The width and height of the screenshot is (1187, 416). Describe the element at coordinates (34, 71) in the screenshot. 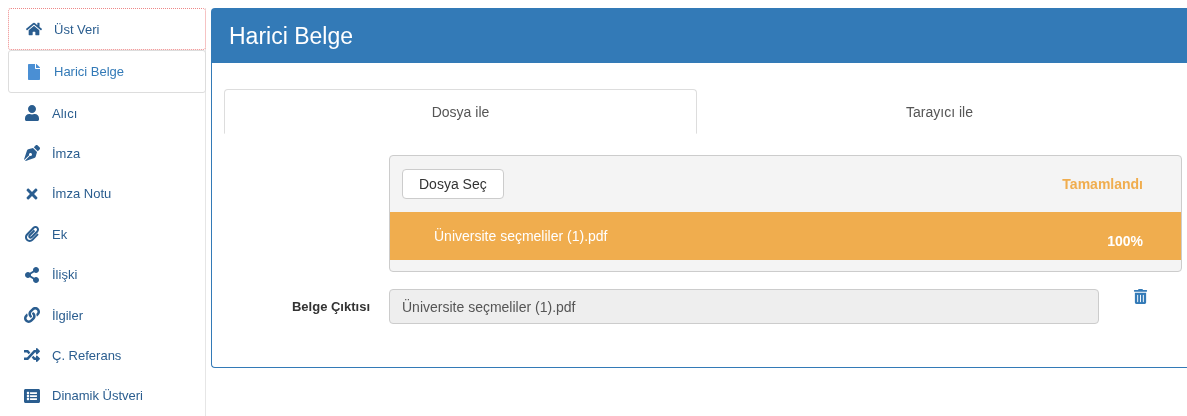

I see `file-icon` at that location.